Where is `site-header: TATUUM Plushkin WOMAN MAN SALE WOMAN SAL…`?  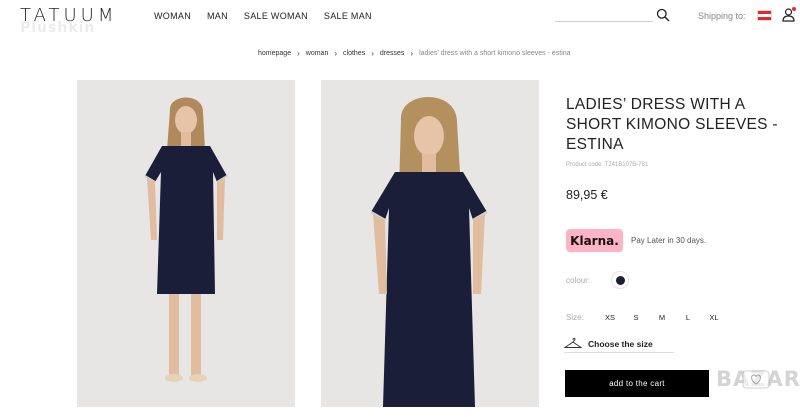
site-header: TATUUM Plushkin WOMAN MAN SALE WOMAN SAL… is located at coordinates (400, 18).